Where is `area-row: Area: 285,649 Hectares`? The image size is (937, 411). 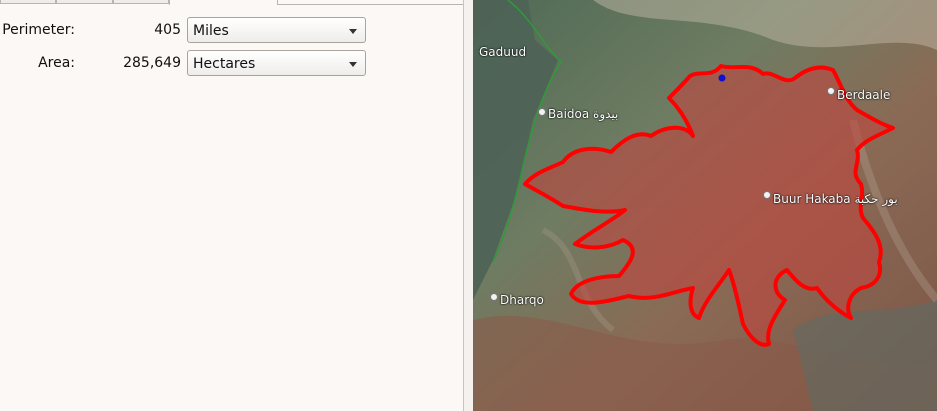 area-row: Area: 285,649 Hectares is located at coordinates (231, 63).